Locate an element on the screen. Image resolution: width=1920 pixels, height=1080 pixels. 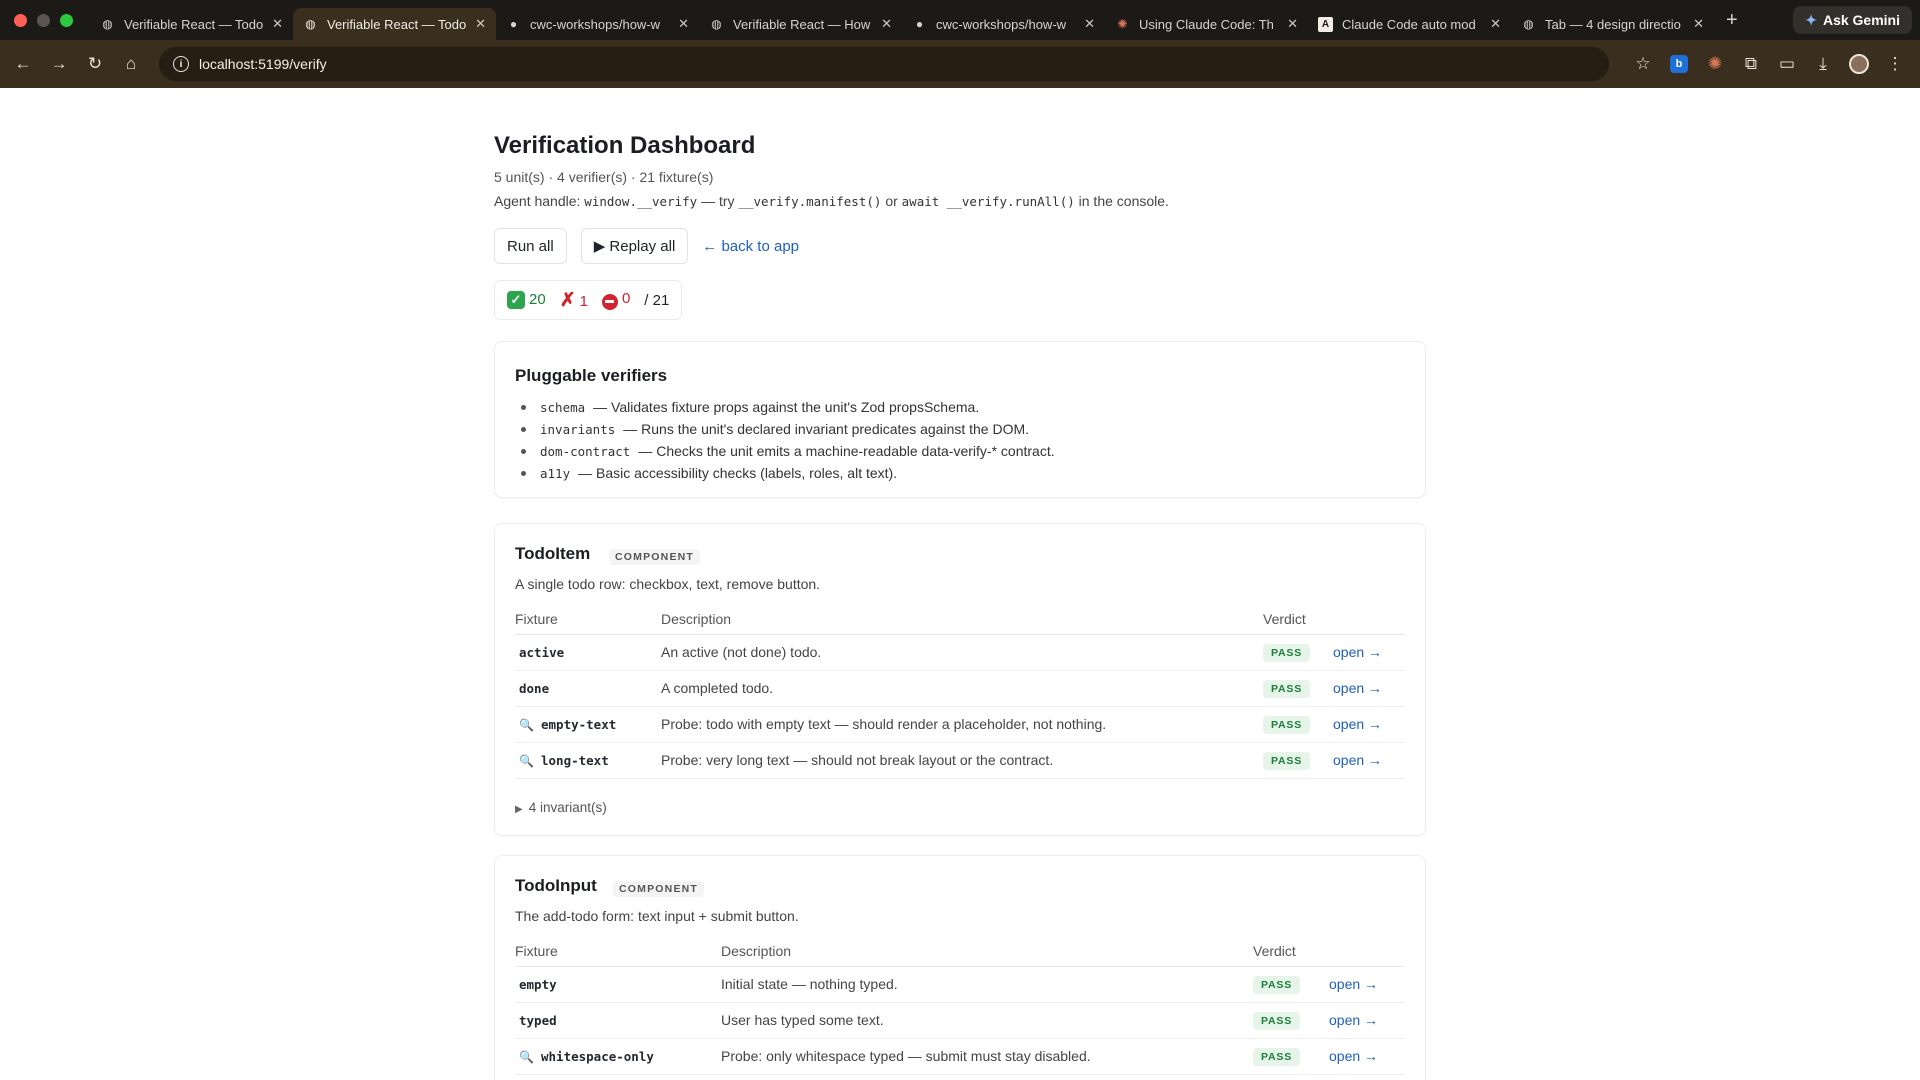
fixture-name: whitespace-only is located at coordinates (597, 1056).